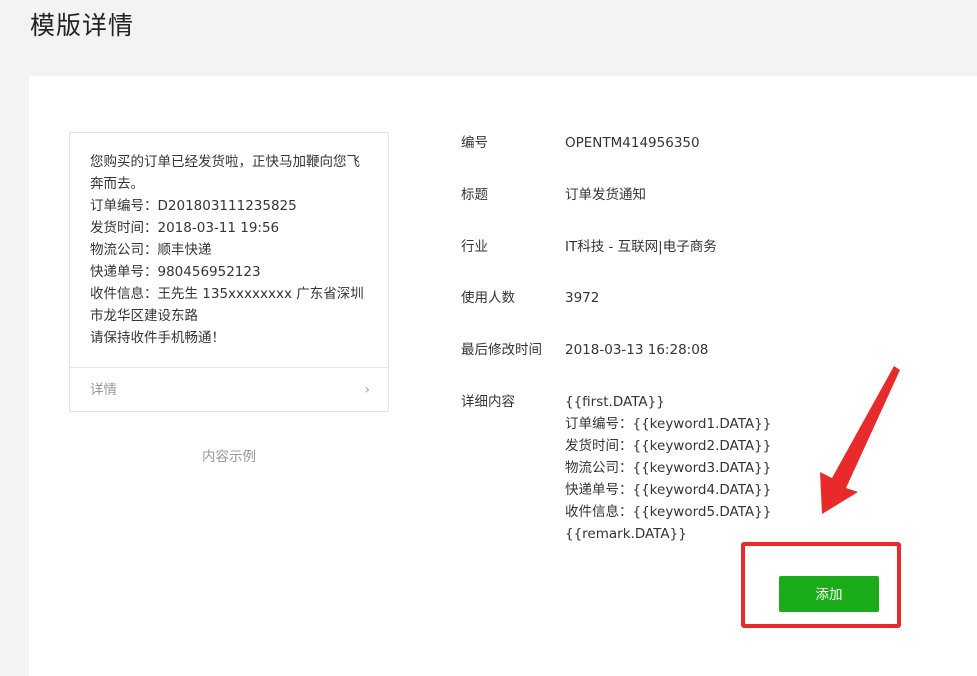 The width and height of the screenshot is (977, 676). Describe the element at coordinates (501, 350) in the screenshot. I see `info-label-modified: 最后修改时间` at that location.